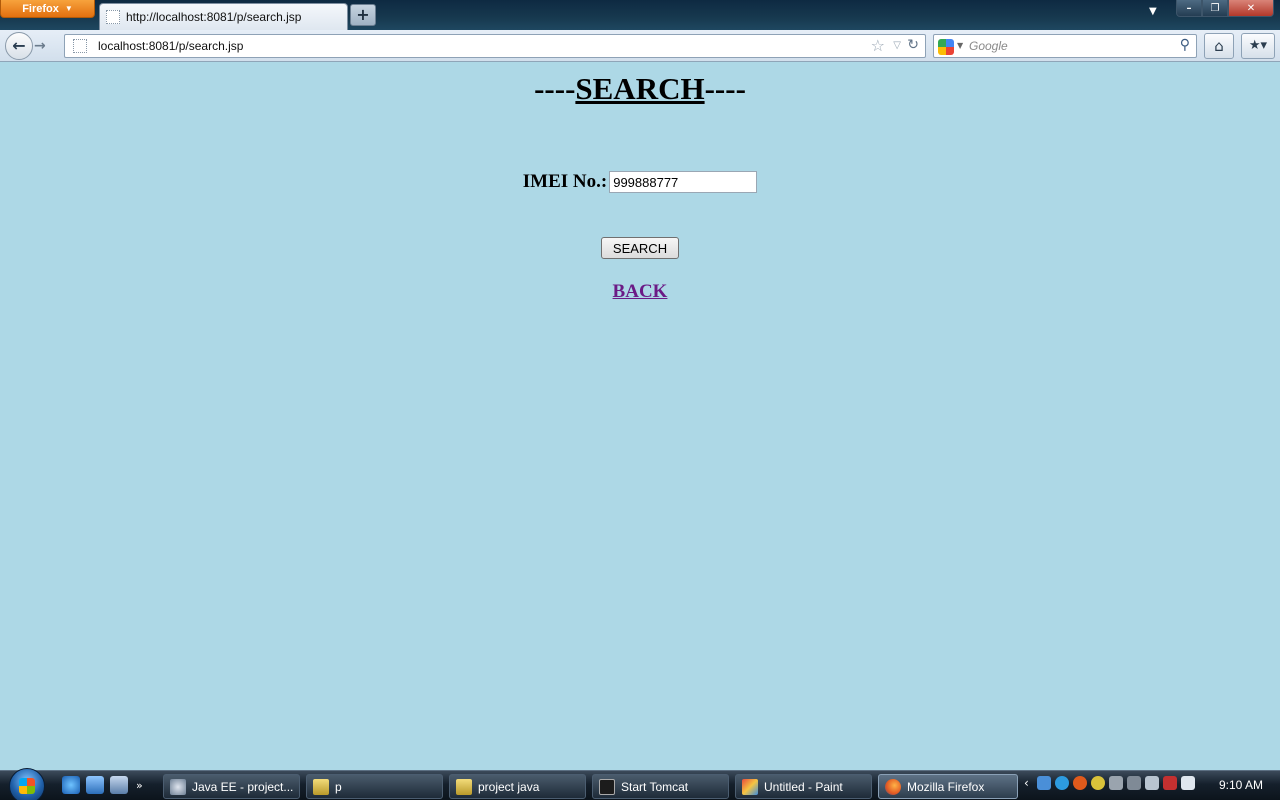 The height and width of the screenshot is (800, 1280). What do you see at coordinates (80, 46) in the screenshot?
I see `site-identity-icon` at bounding box center [80, 46].